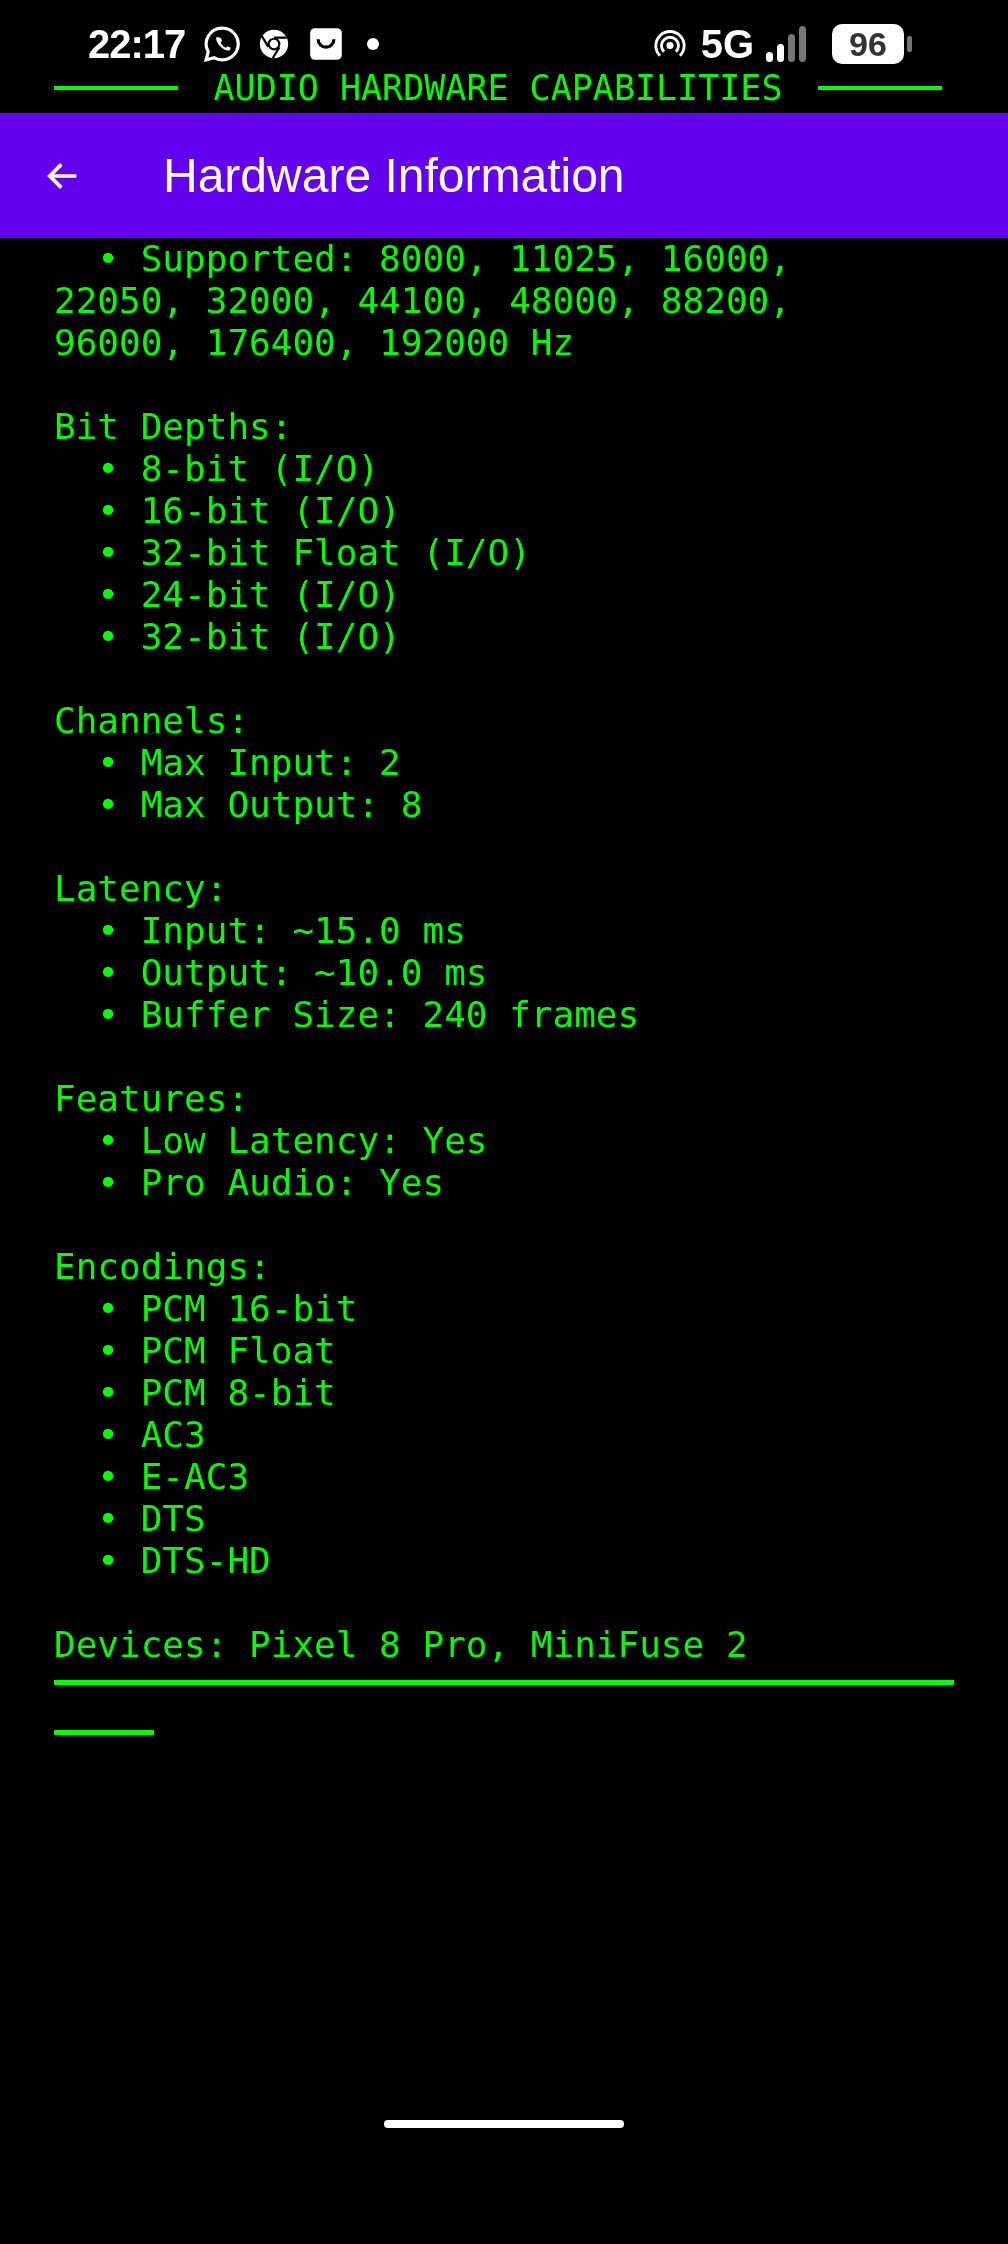 Image resolution: width=1008 pixels, height=2244 pixels. I want to click on section-heading: Channels:, so click(152, 721).